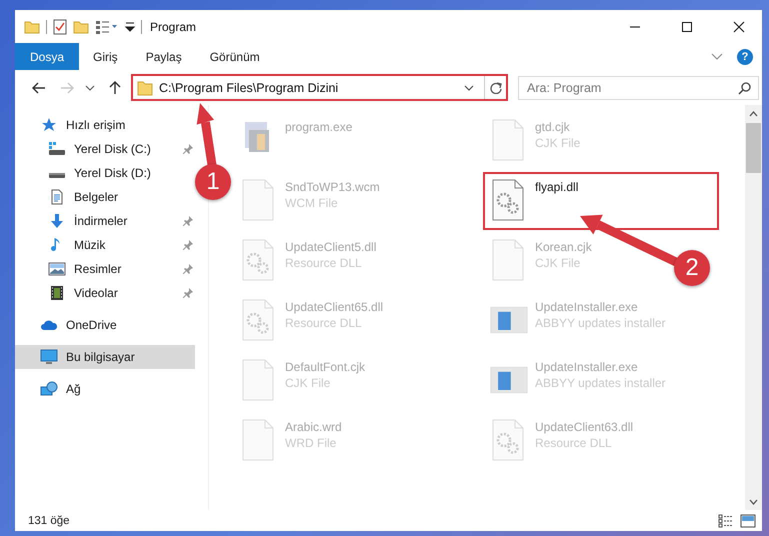  I want to click on new-folder-icon, so click(81, 26).